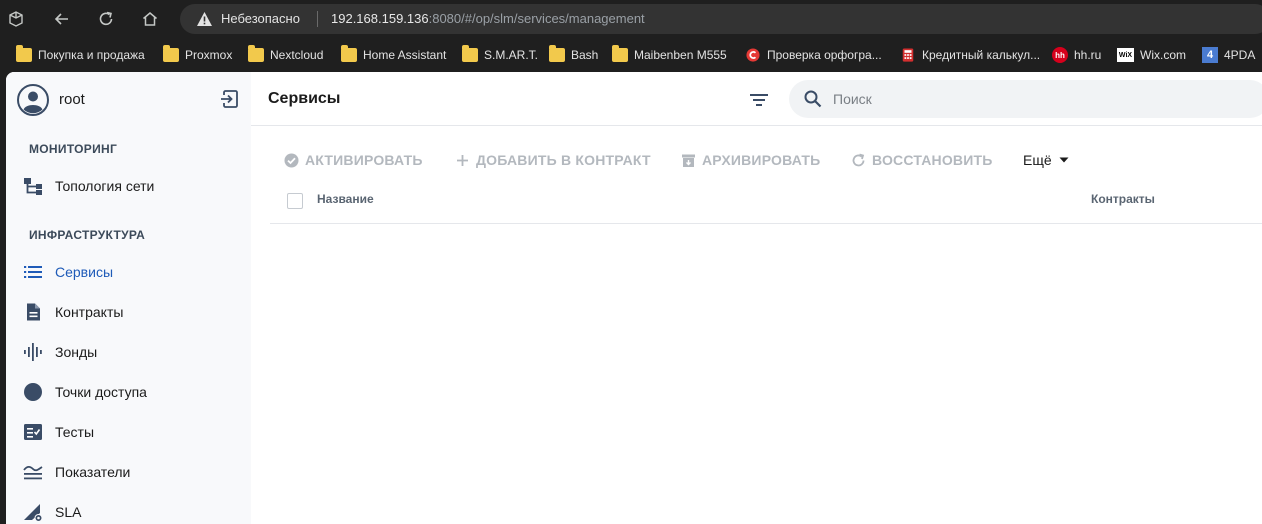 The height and width of the screenshot is (524, 1262). What do you see at coordinates (204, 19) in the screenshot?
I see `warning-icon` at bounding box center [204, 19].